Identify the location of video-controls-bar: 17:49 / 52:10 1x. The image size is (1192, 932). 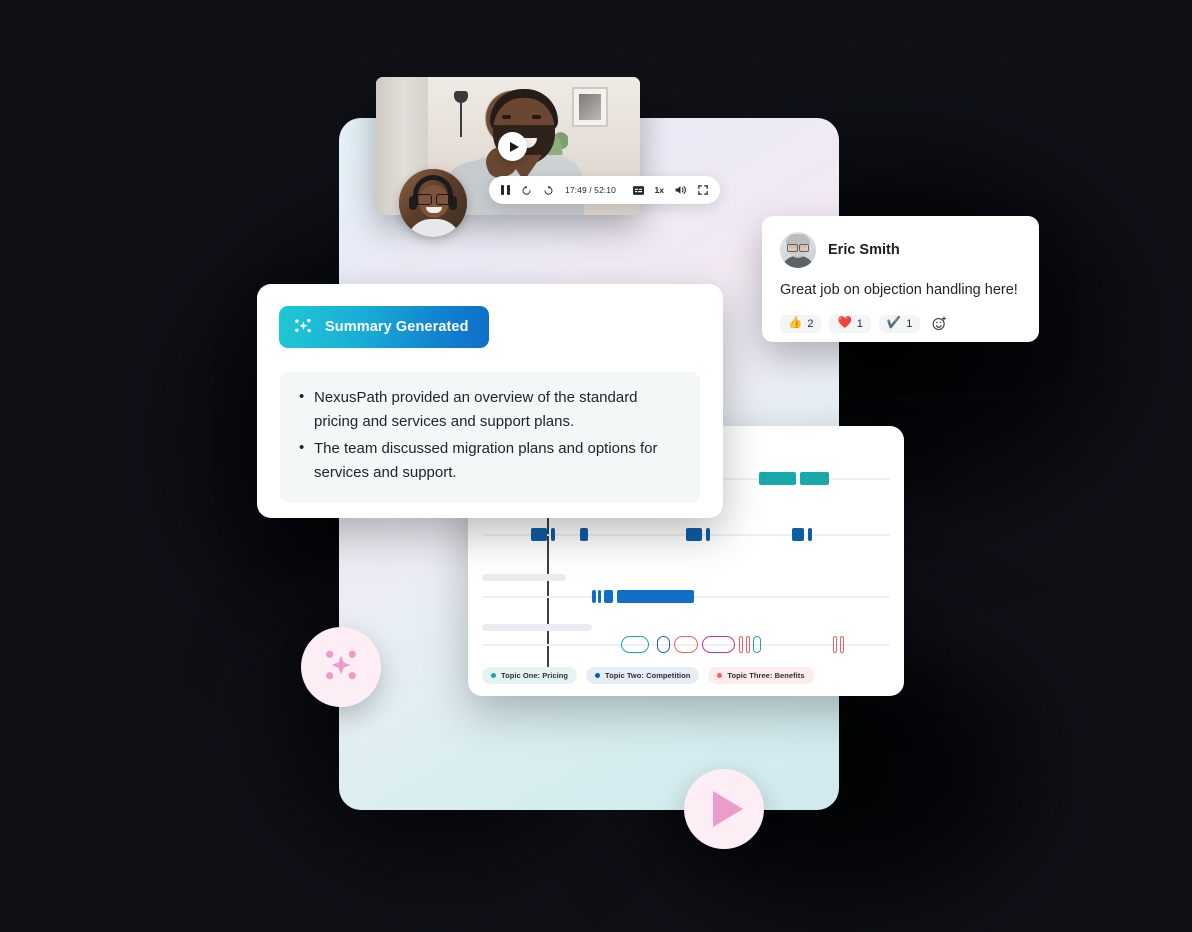
(604, 190).